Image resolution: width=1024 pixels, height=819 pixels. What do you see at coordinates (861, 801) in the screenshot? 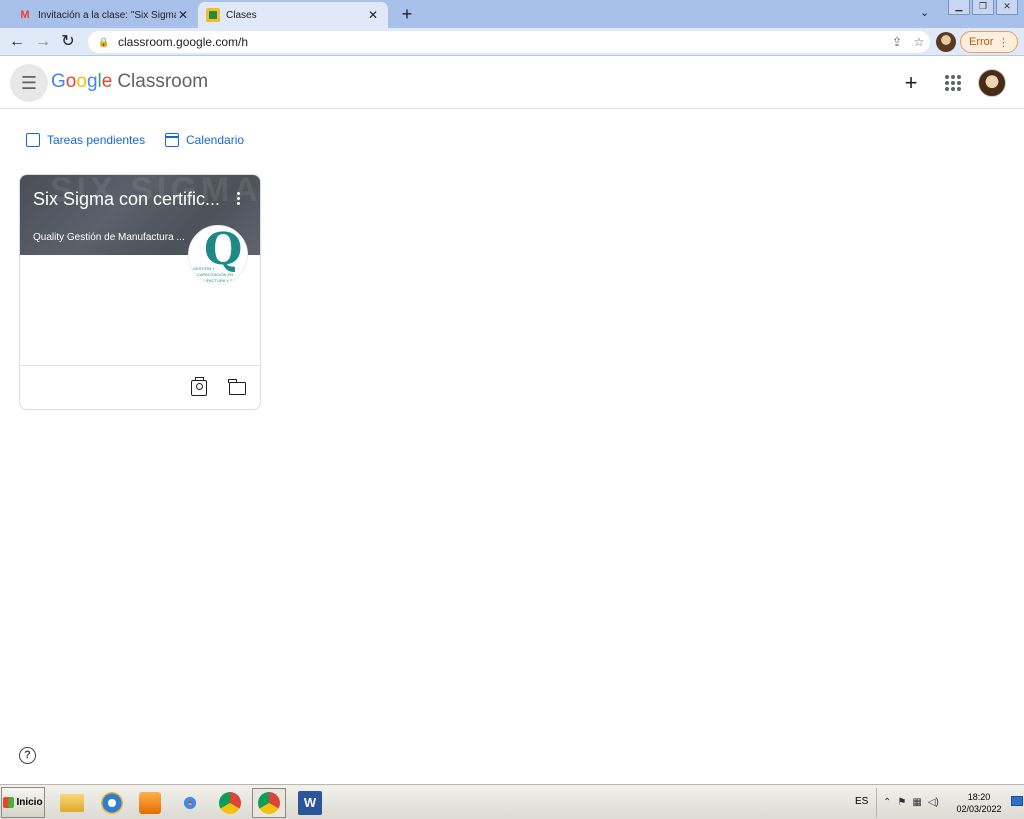
I see `language-indicator: ES` at bounding box center [861, 801].